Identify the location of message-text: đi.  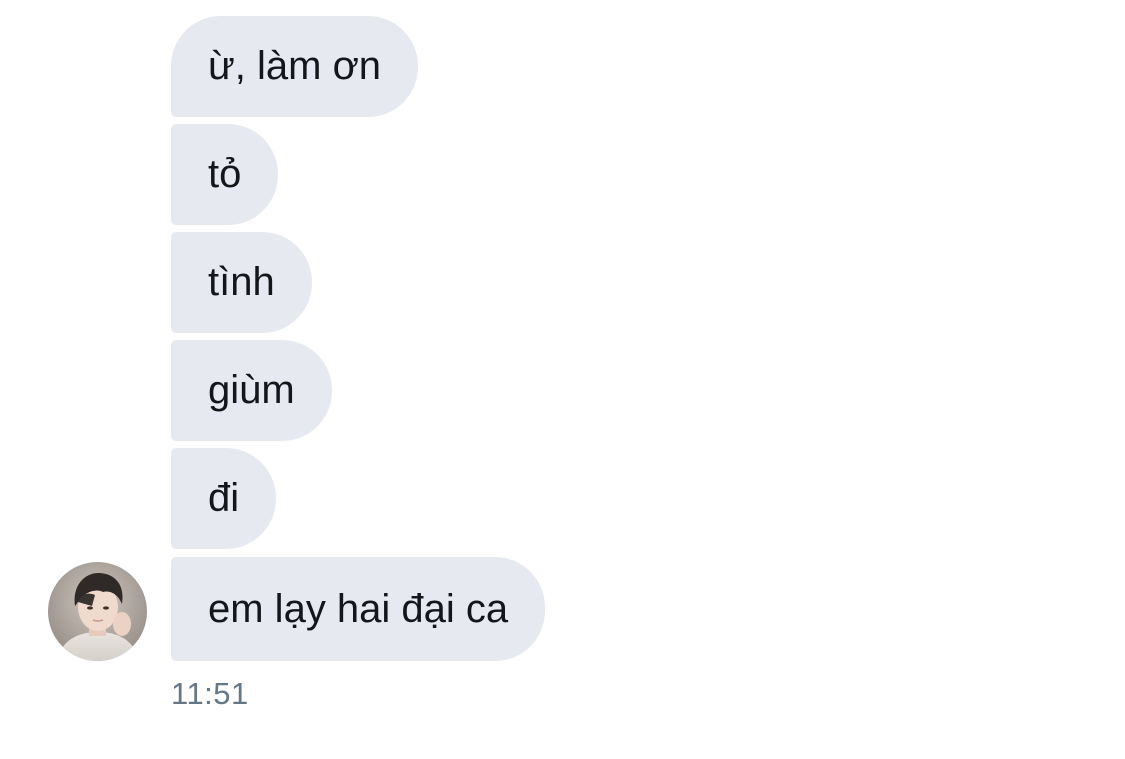
(224, 498).